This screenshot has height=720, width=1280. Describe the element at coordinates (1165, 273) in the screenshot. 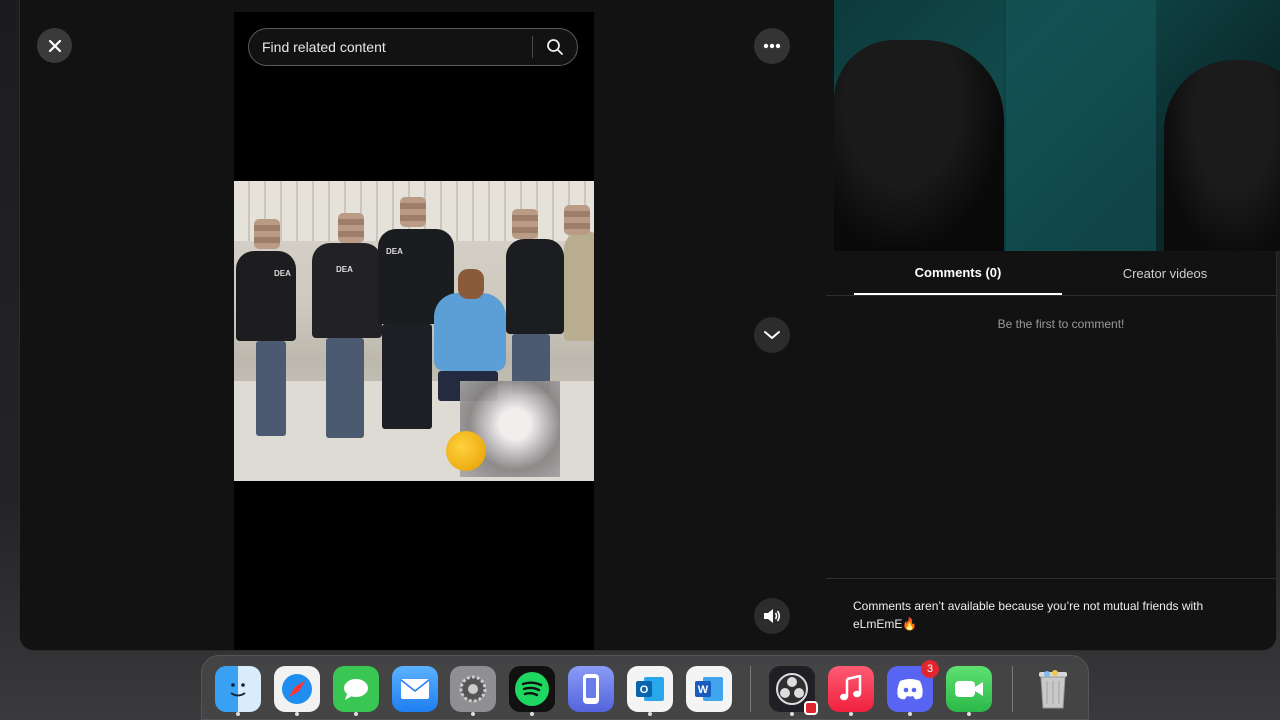

I see `tab-creator-videos: Creator videos` at that location.